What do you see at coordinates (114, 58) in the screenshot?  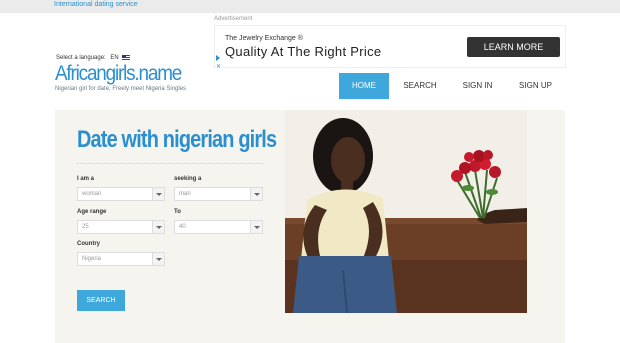 I see `language-code: EN` at bounding box center [114, 58].